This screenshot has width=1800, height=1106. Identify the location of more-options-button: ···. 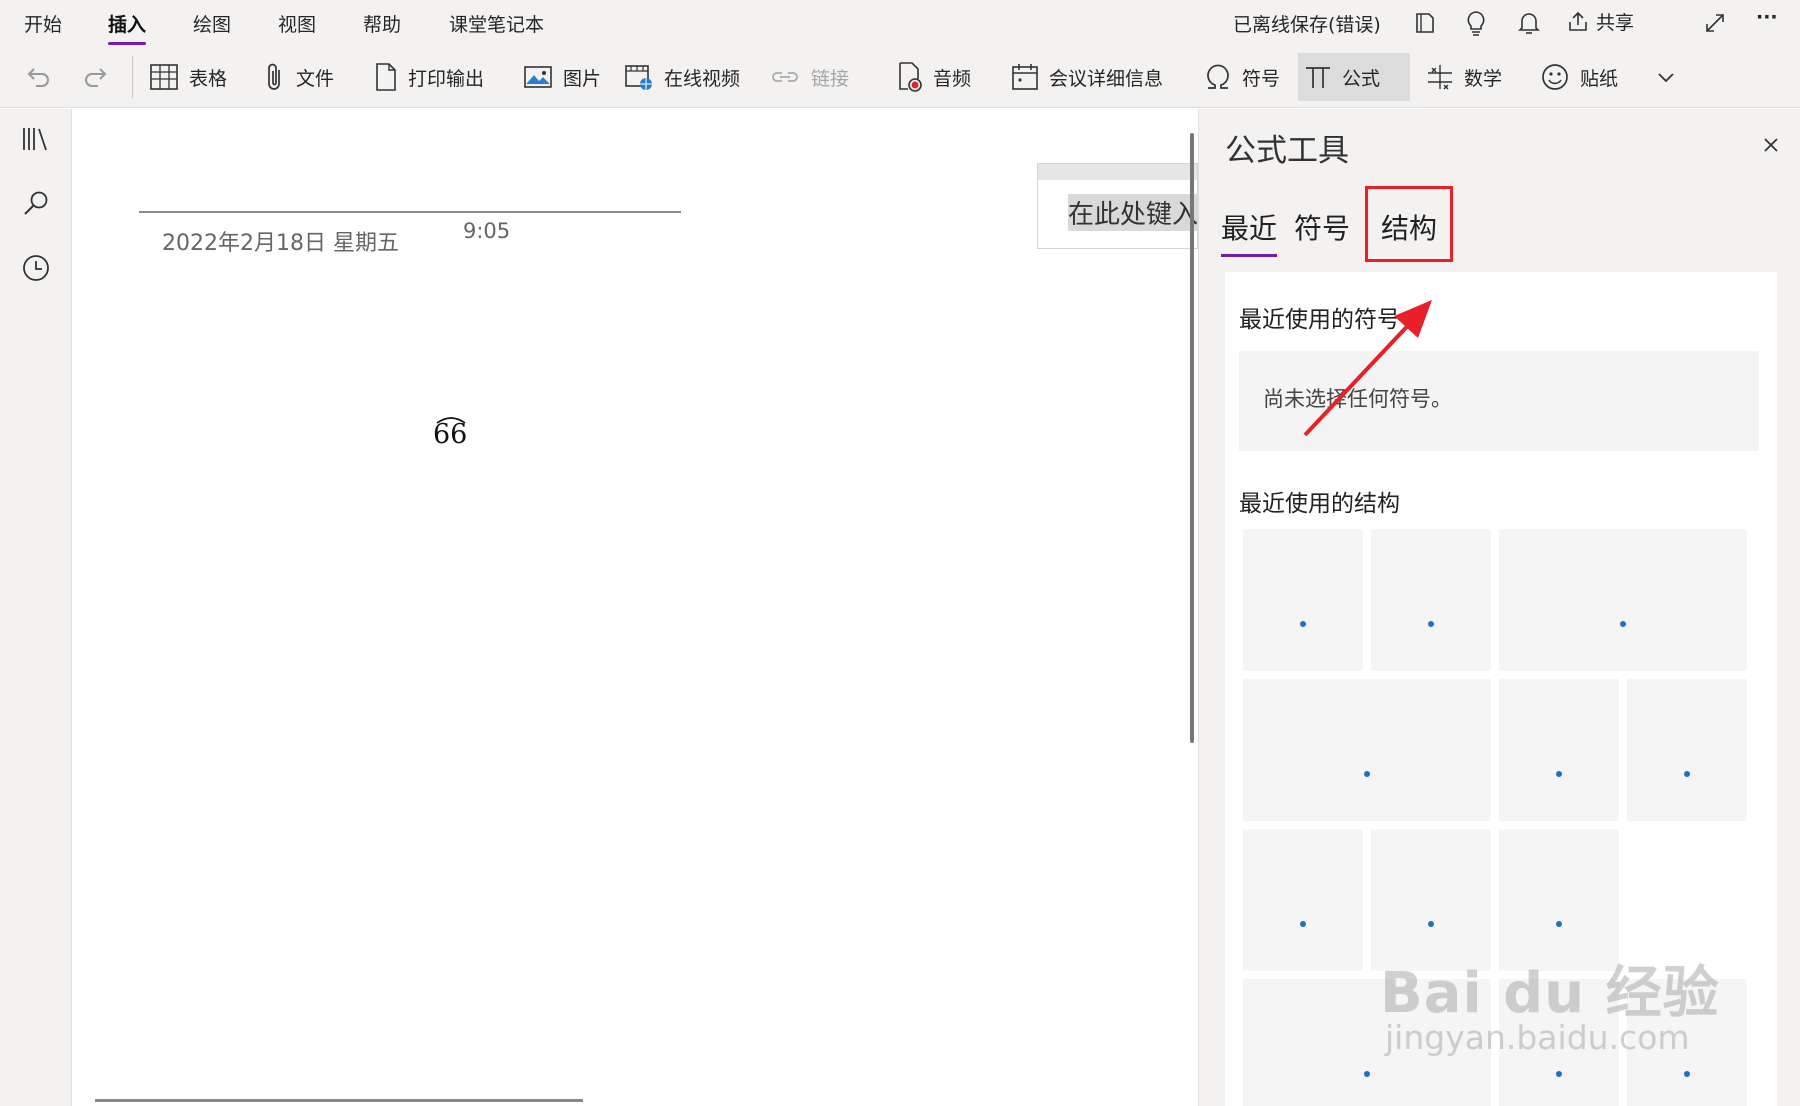
(1767, 17).